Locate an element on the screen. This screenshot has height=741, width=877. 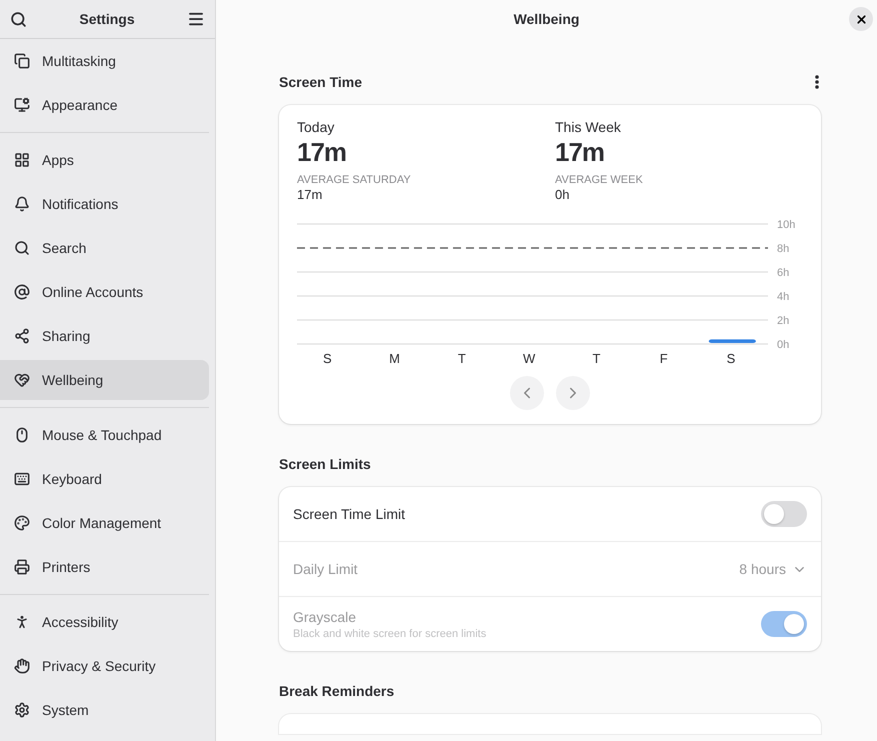
bar is located at coordinates (732, 341).